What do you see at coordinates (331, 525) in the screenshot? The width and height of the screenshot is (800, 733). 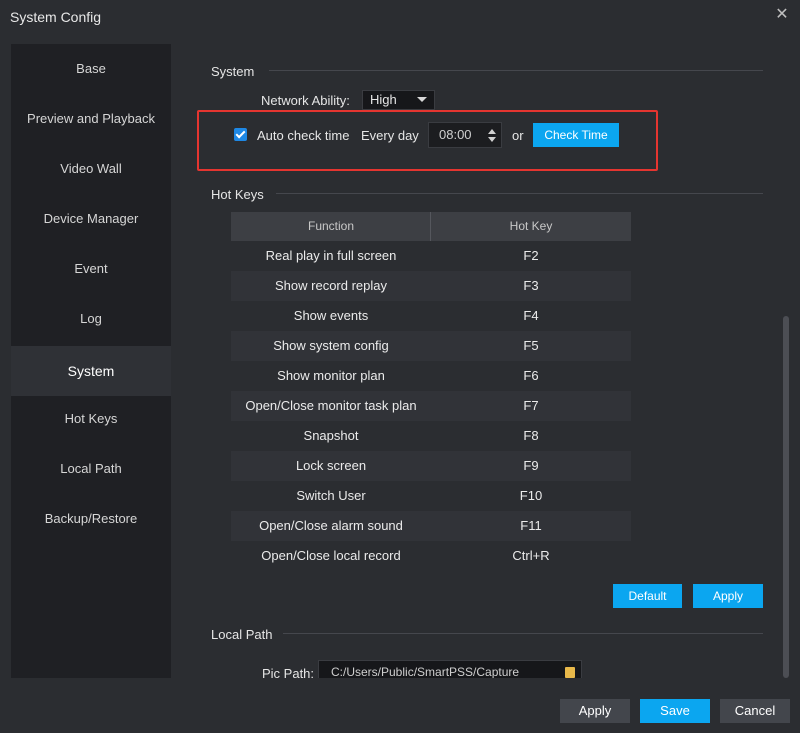 I see `function-cell: Open/Close alarm sound` at bounding box center [331, 525].